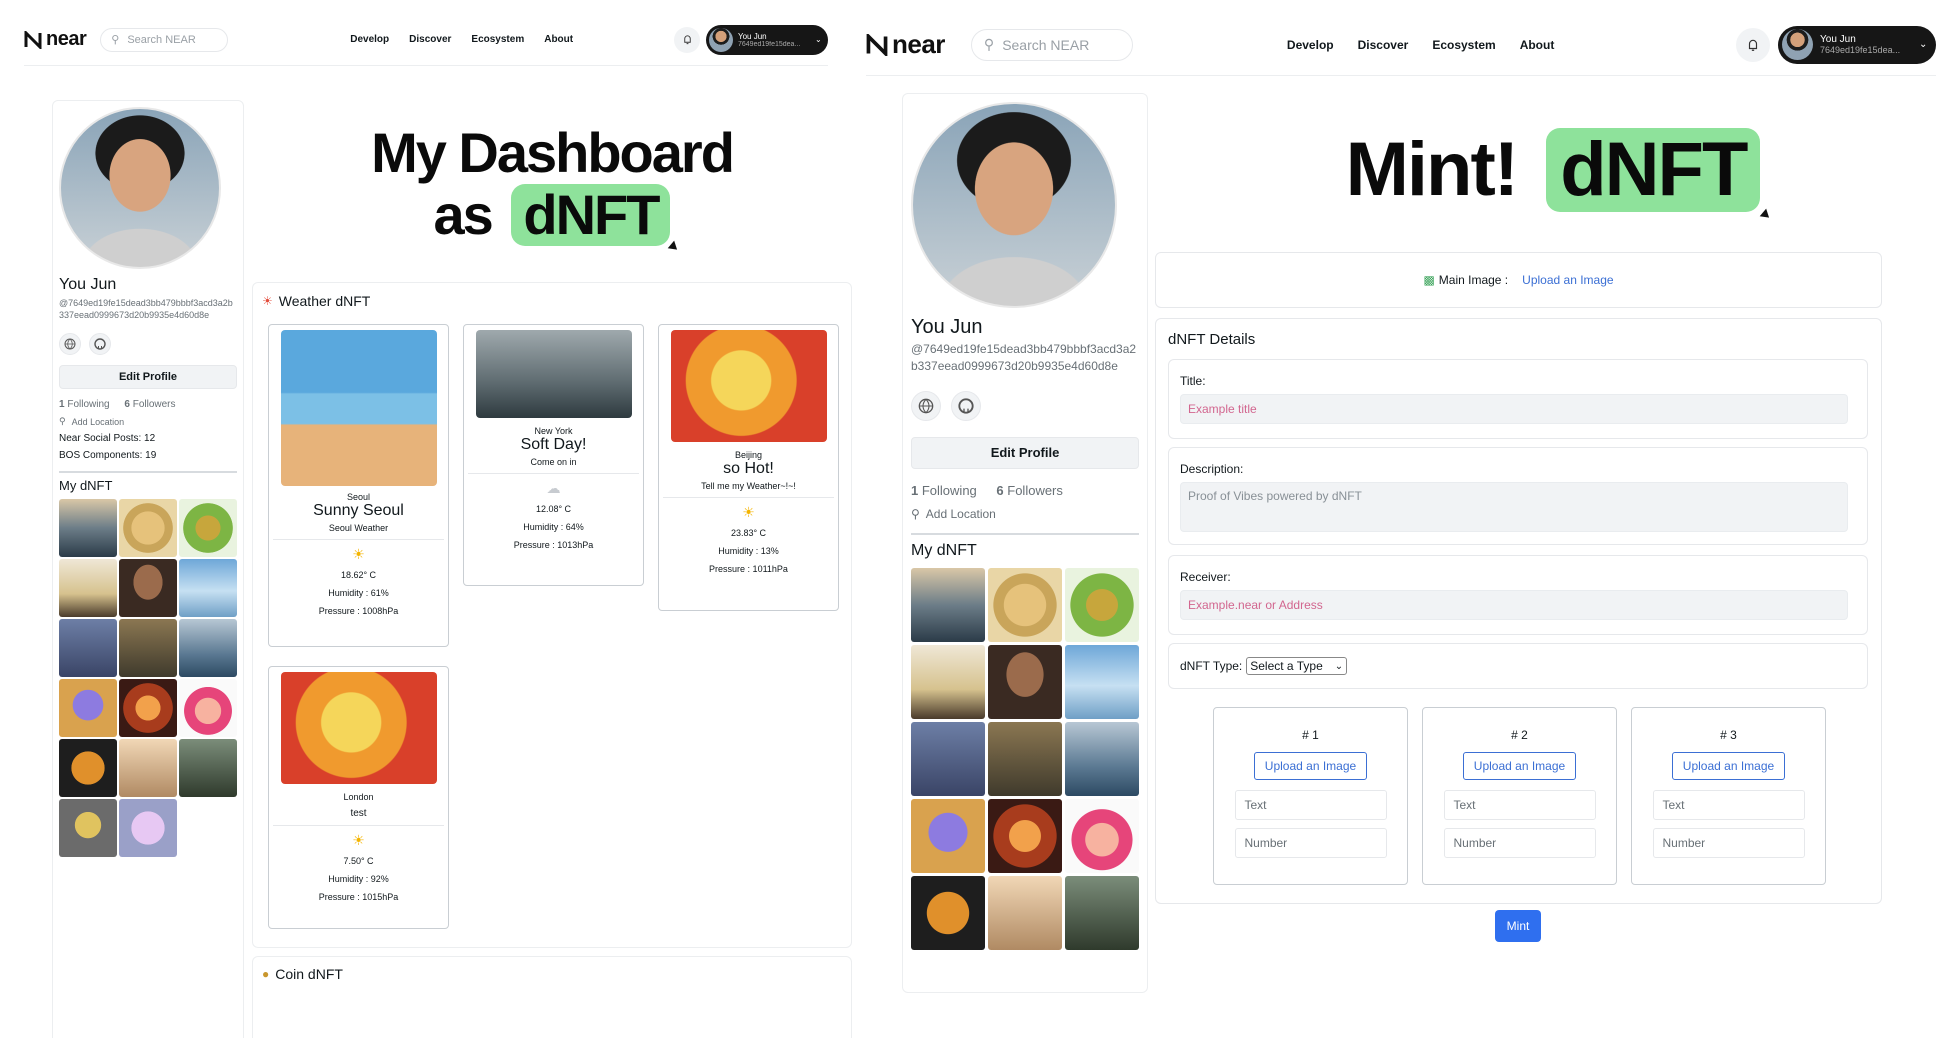 This screenshot has width=1944, height=1038. Describe the element at coordinates (1567, 280) in the screenshot. I see `upload-main-image-link: Upload an Image` at that location.